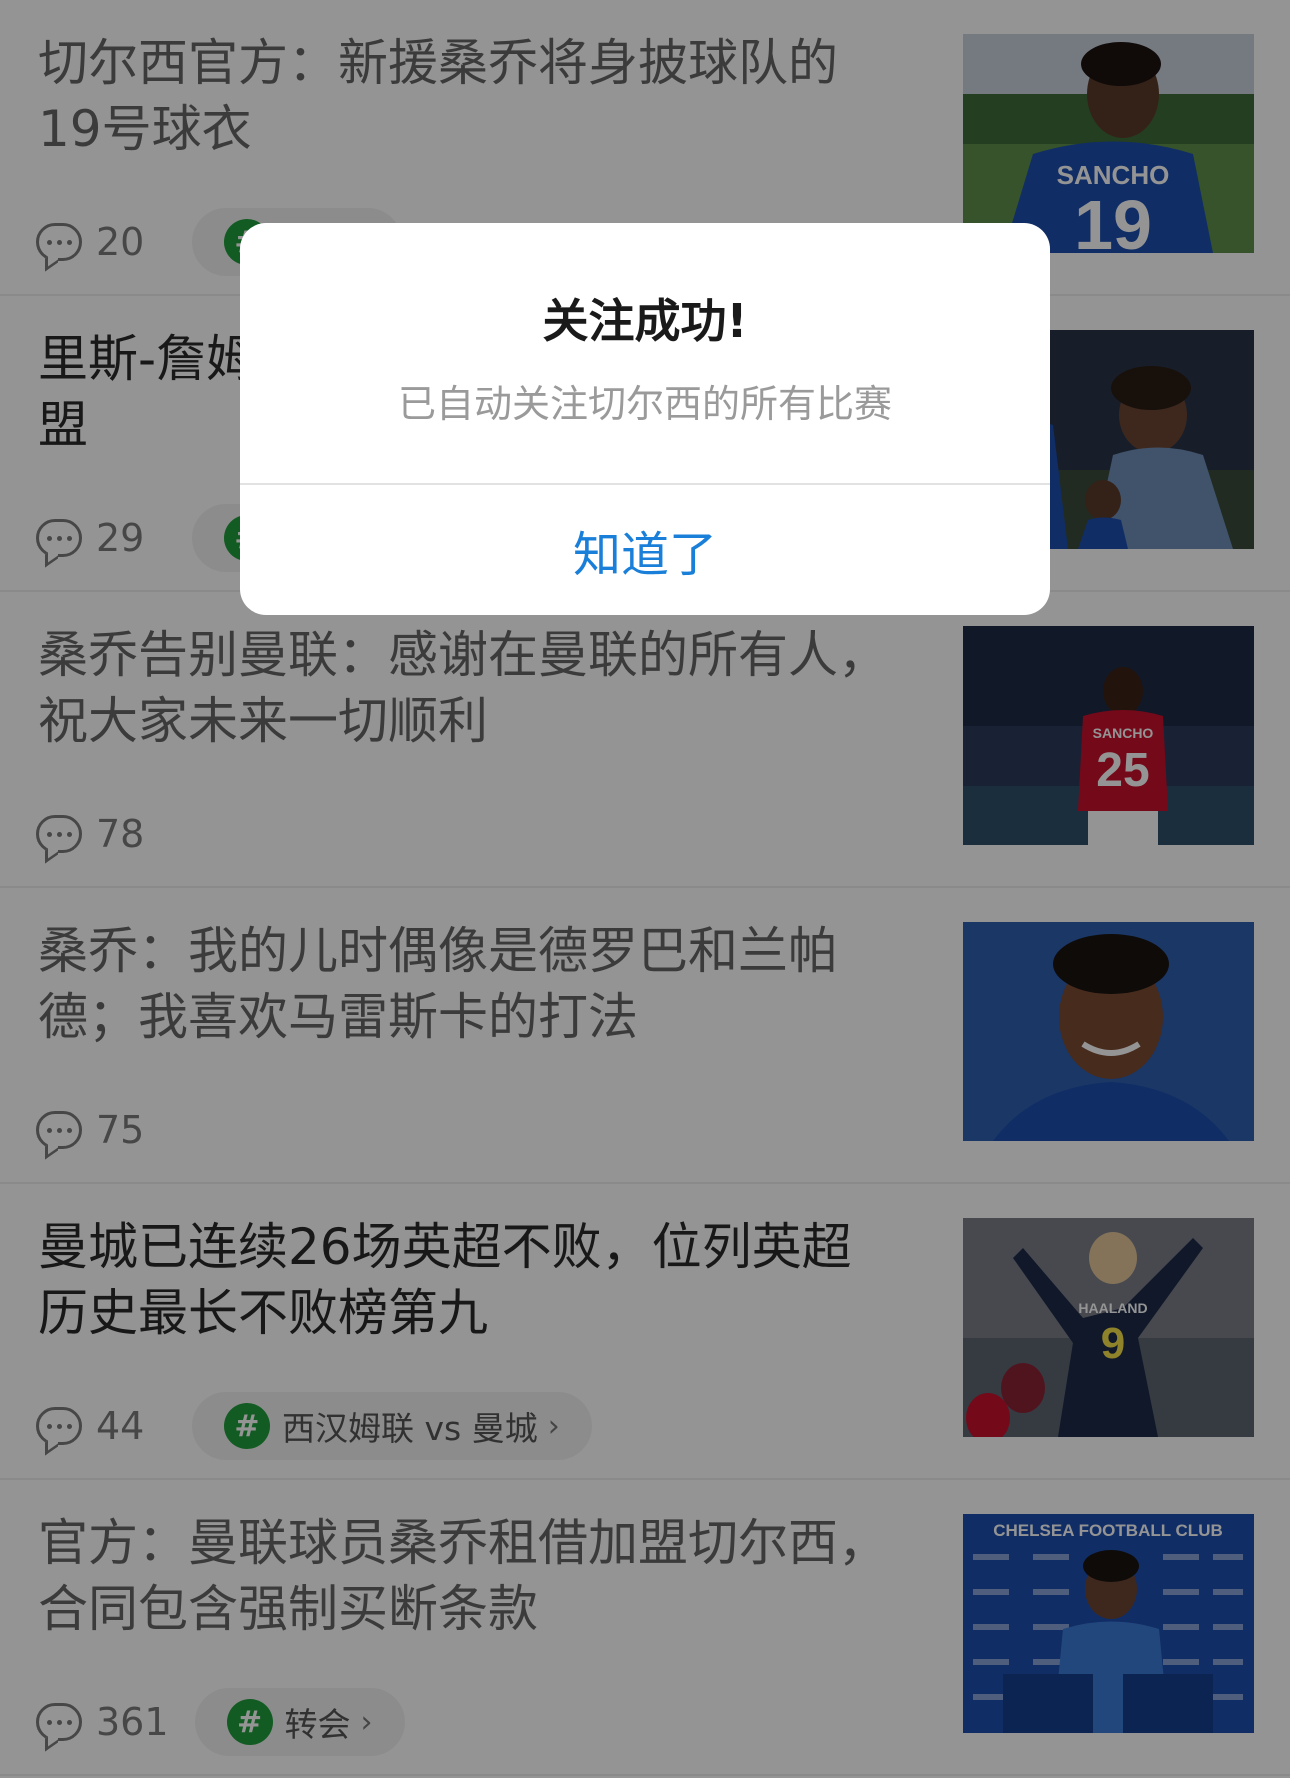  Describe the element at coordinates (645, 321) in the screenshot. I see `dialog-title: 关注成功!` at that location.